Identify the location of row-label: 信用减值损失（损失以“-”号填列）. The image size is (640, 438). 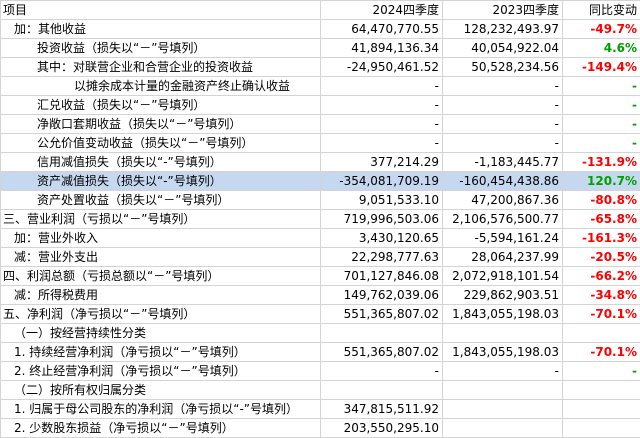
(161, 162).